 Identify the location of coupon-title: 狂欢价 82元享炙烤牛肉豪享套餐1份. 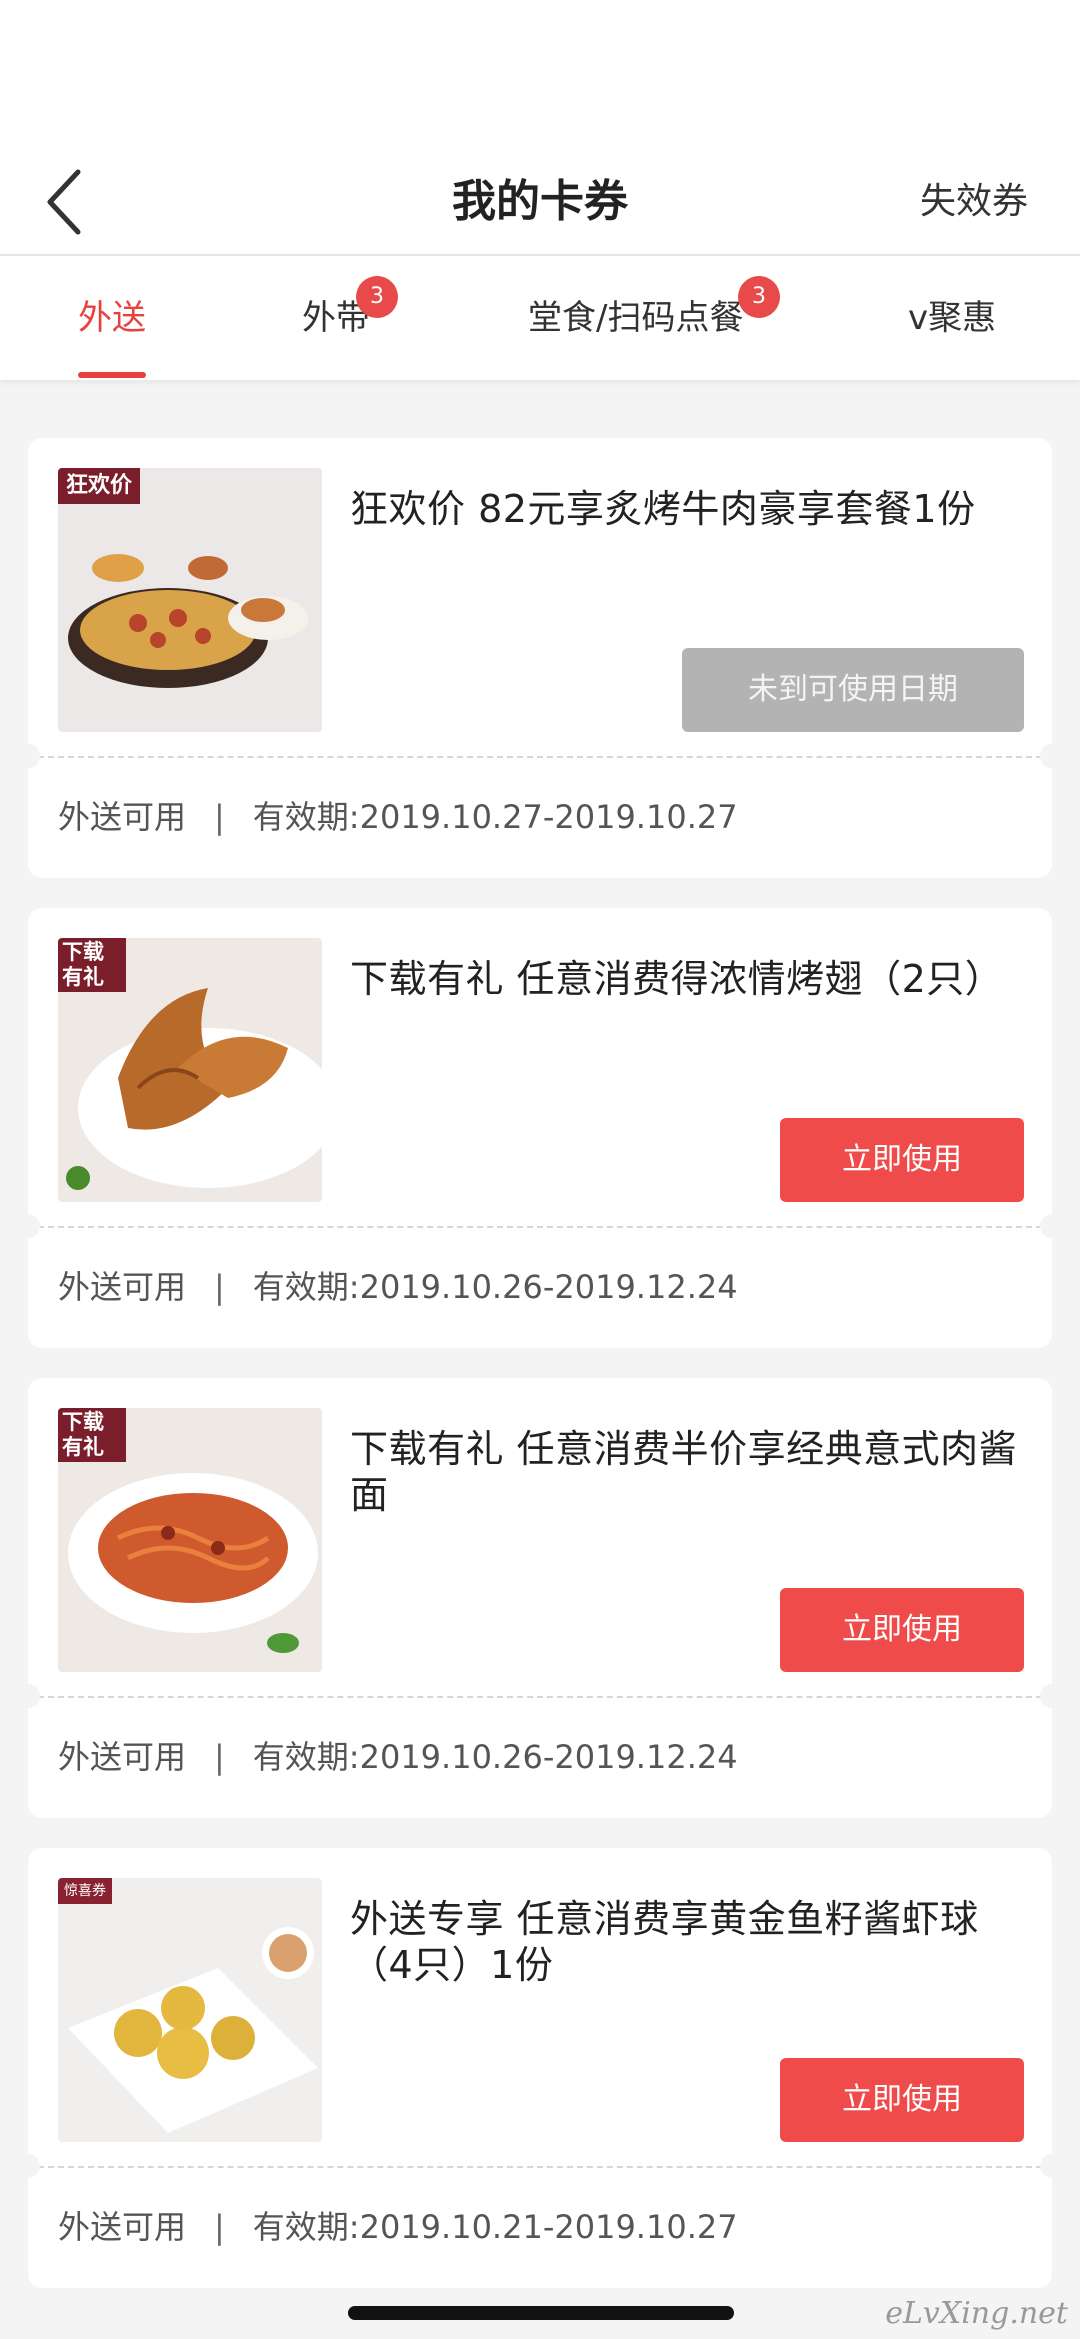
(663, 509).